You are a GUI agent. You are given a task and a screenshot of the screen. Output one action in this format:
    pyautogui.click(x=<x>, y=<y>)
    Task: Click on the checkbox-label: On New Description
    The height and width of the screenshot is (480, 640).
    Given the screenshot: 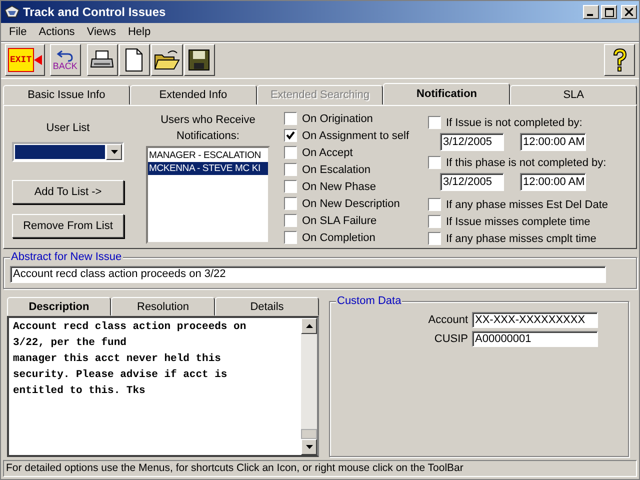 What is the action you would take?
    pyautogui.click(x=351, y=204)
    